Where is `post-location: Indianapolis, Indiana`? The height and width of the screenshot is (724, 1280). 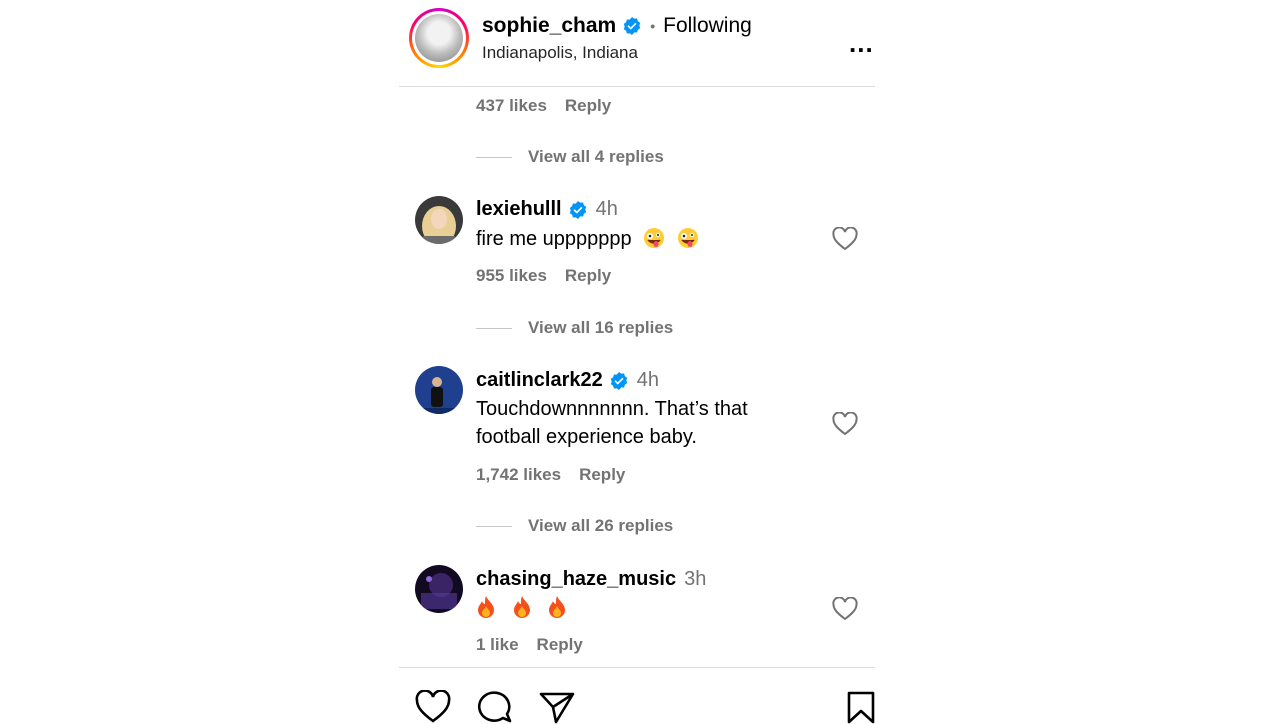 post-location: Indianapolis, Indiana is located at coordinates (560, 53).